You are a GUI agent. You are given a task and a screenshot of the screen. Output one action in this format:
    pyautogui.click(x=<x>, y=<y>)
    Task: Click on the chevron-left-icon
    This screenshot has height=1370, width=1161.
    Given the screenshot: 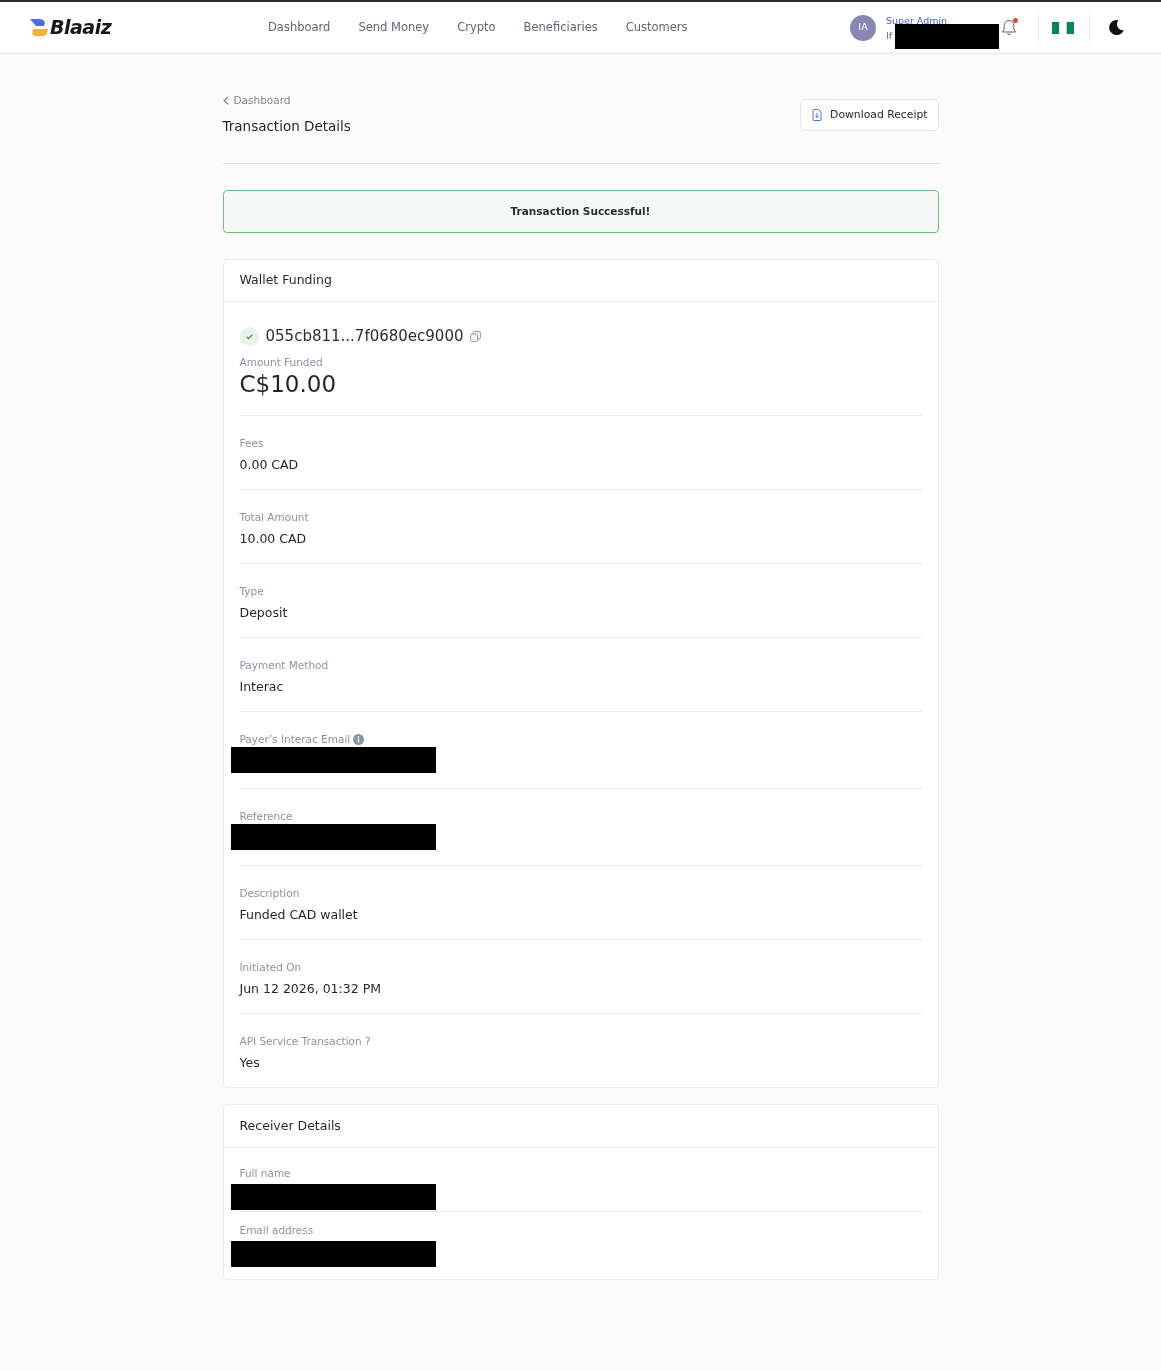 What is the action you would take?
    pyautogui.click(x=225, y=100)
    